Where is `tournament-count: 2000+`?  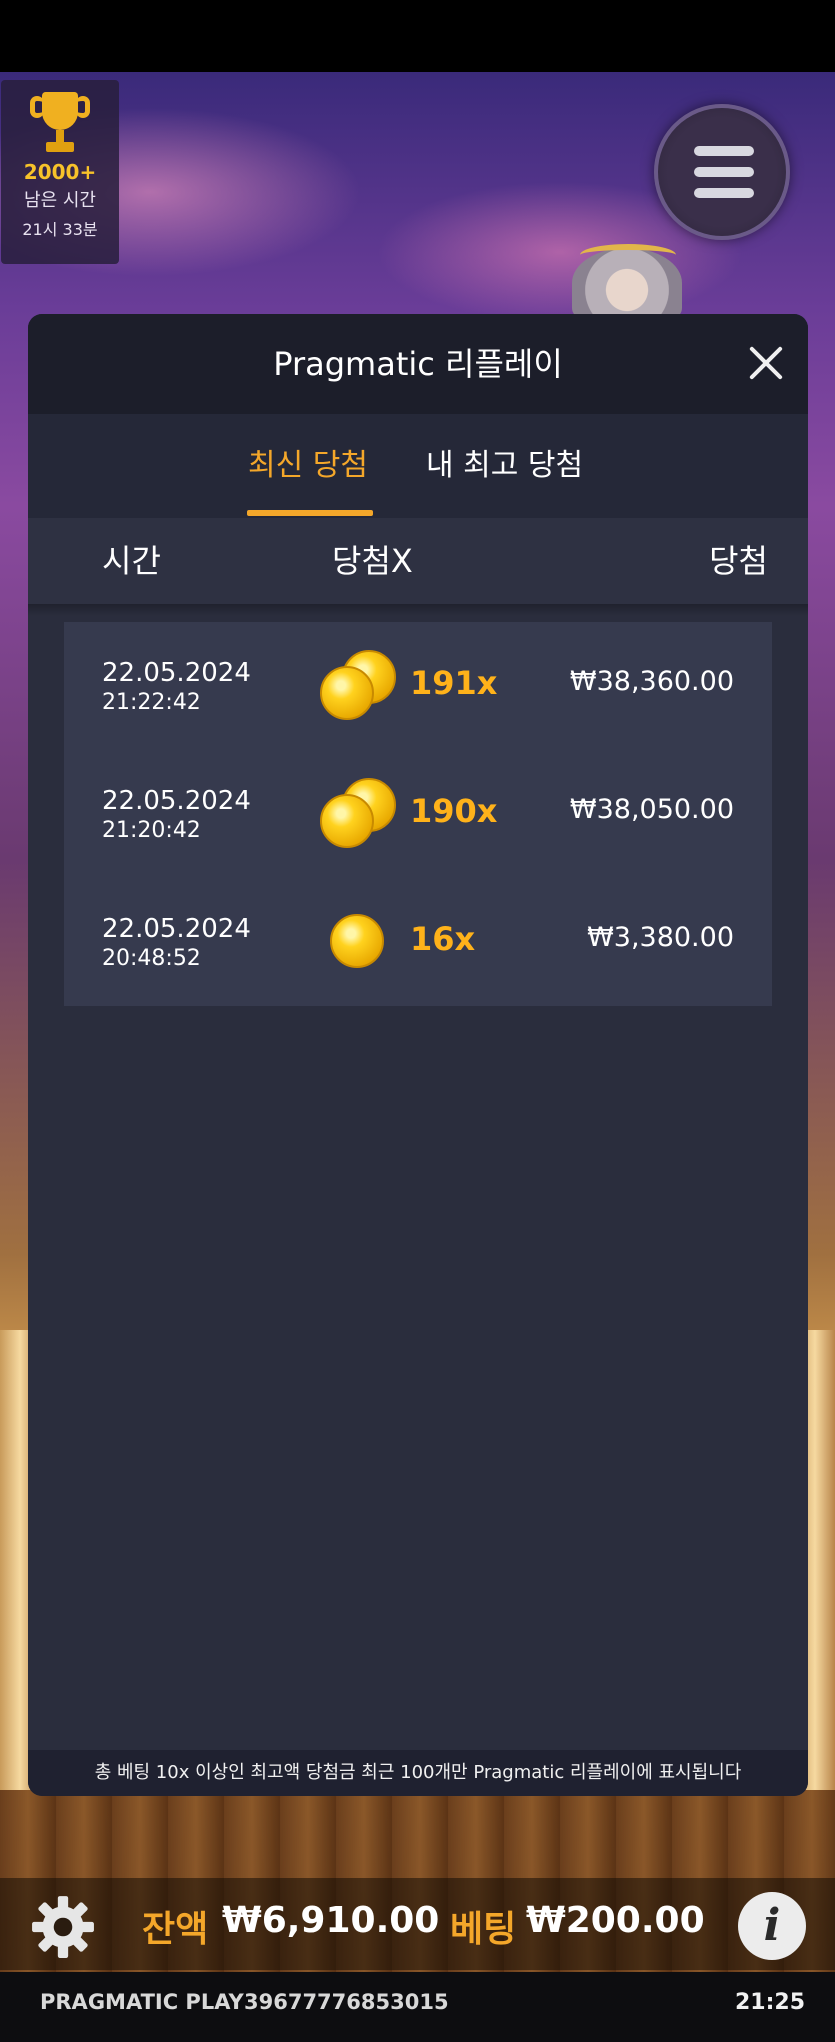 tournament-count: 2000+ is located at coordinates (60, 172).